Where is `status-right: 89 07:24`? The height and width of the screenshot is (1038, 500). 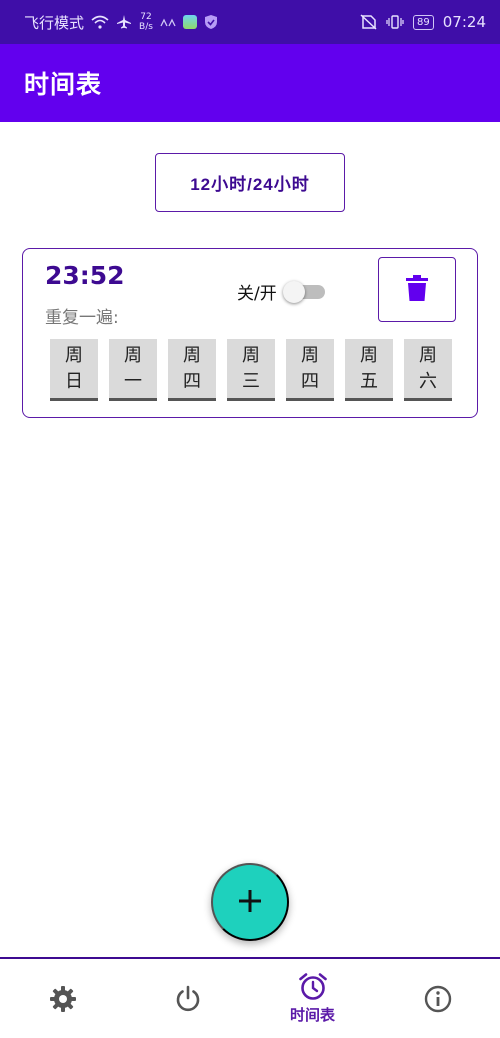
status-right: 89 07:24 is located at coordinates (422, 22).